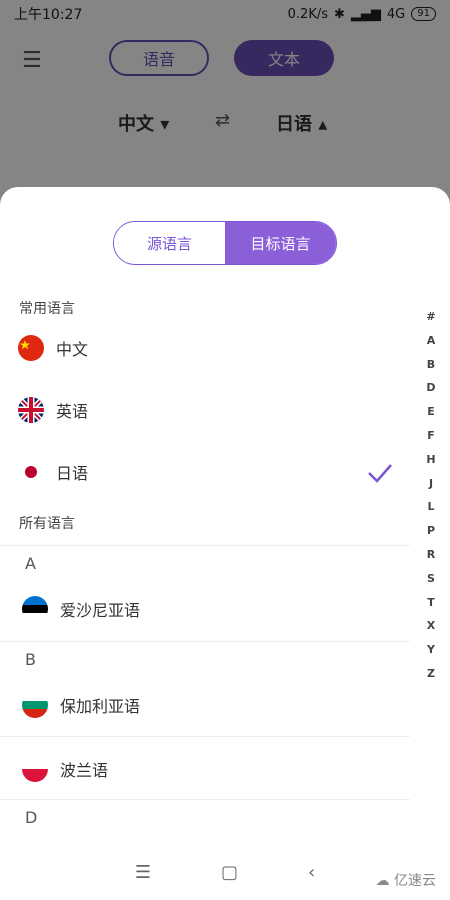  Describe the element at coordinates (31, 817) in the screenshot. I see `group-letter-d: D` at that location.